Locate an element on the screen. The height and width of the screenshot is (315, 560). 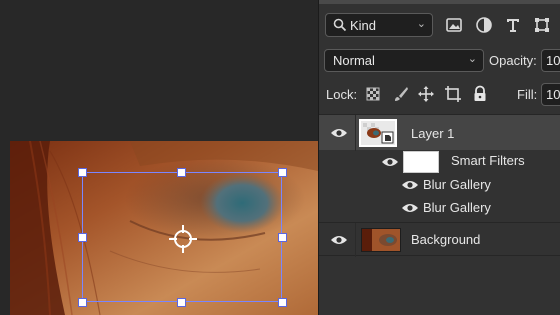
layer-1-thumbnail is located at coordinates (378, 133).